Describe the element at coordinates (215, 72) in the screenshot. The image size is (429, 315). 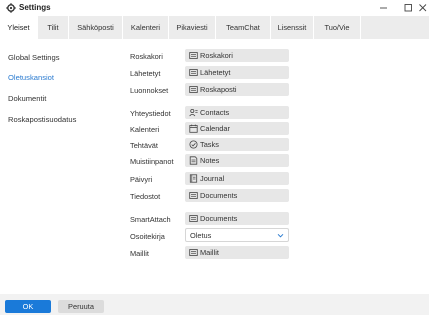
I see `lahetetyt-value: Lähetetyt` at that location.